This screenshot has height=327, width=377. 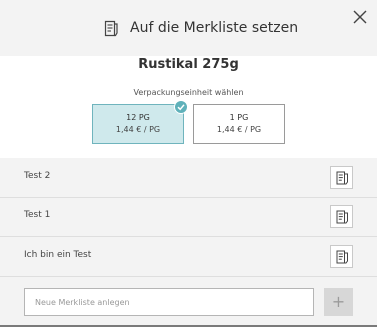 I want to click on close-button, so click(x=360, y=17).